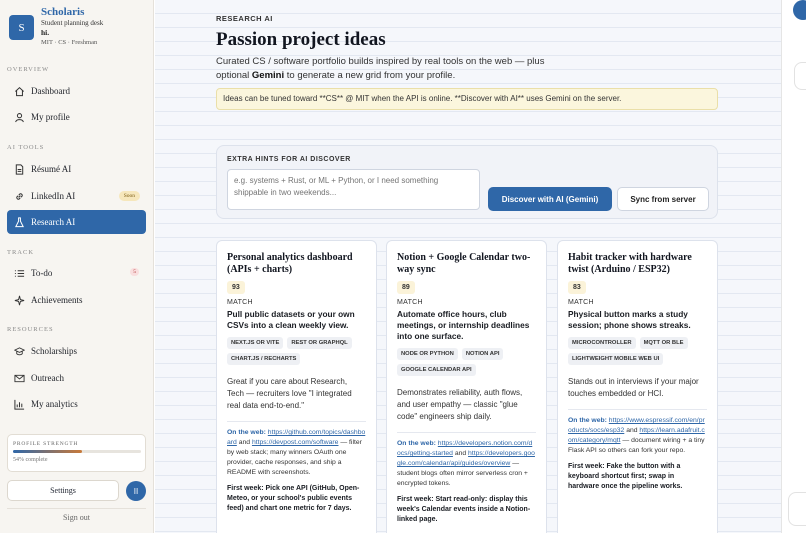 The height and width of the screenshot is (533, 806). What do you see at coordinates (19, 169) in the screenshot?
I see `document-icon` at bounding box center [19, 169].